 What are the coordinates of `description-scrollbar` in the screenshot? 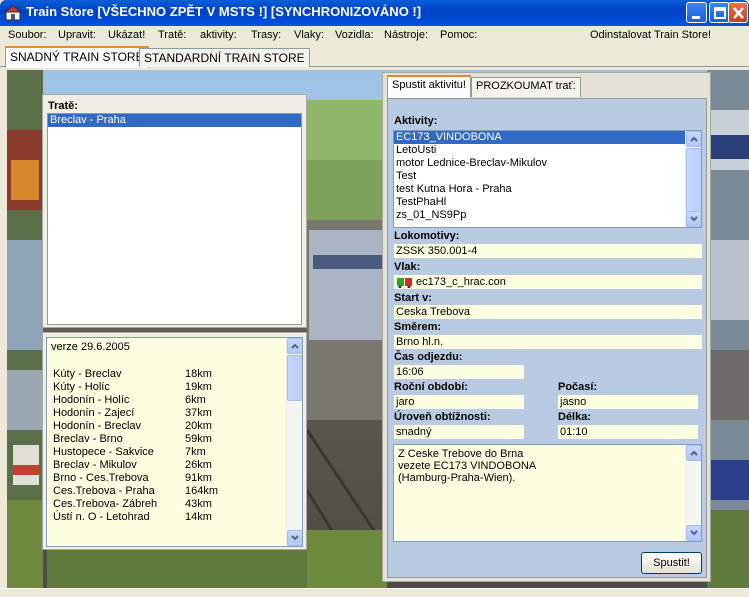 It's located at (693, 493).